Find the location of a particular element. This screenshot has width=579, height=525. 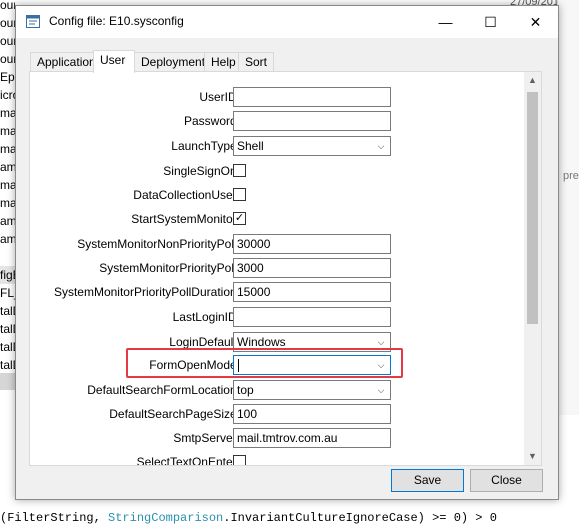

list-item: icro is located at coordinates (7, 95).